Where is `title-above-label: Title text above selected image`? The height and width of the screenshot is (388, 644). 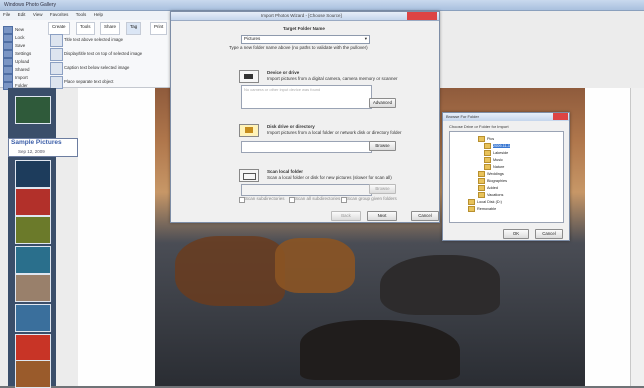
title-above-label: Title text above selected image is located at coordinates (94, 39).